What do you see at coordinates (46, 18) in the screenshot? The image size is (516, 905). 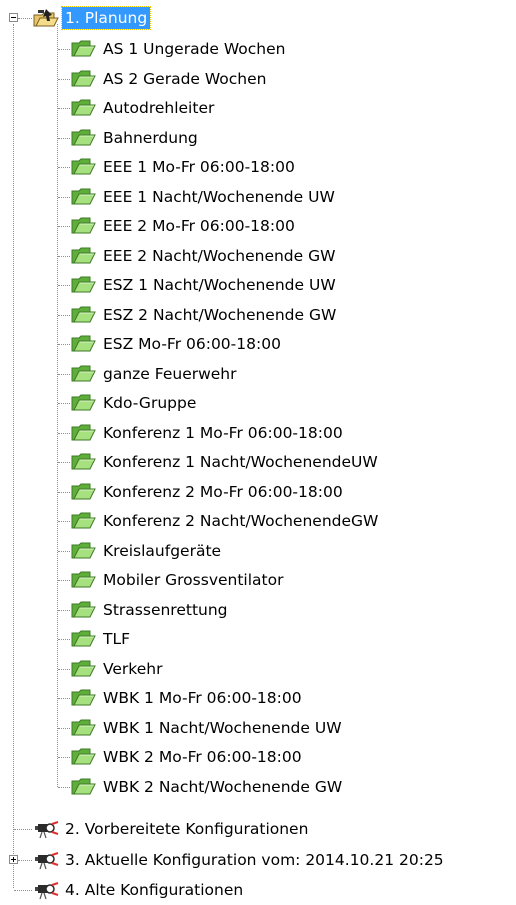 I see `settings-folder-icon` at bounding box center [46, 18].